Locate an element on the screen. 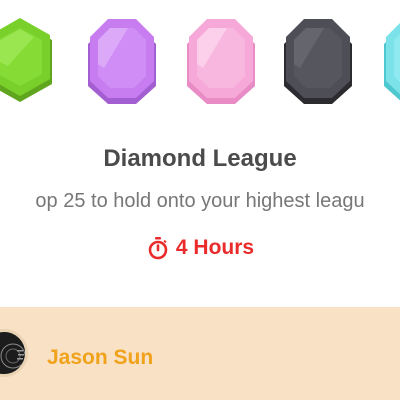 This screenshot has width=400, height=400. league-timer: 4 Hours is located at coordinates (200, 248).